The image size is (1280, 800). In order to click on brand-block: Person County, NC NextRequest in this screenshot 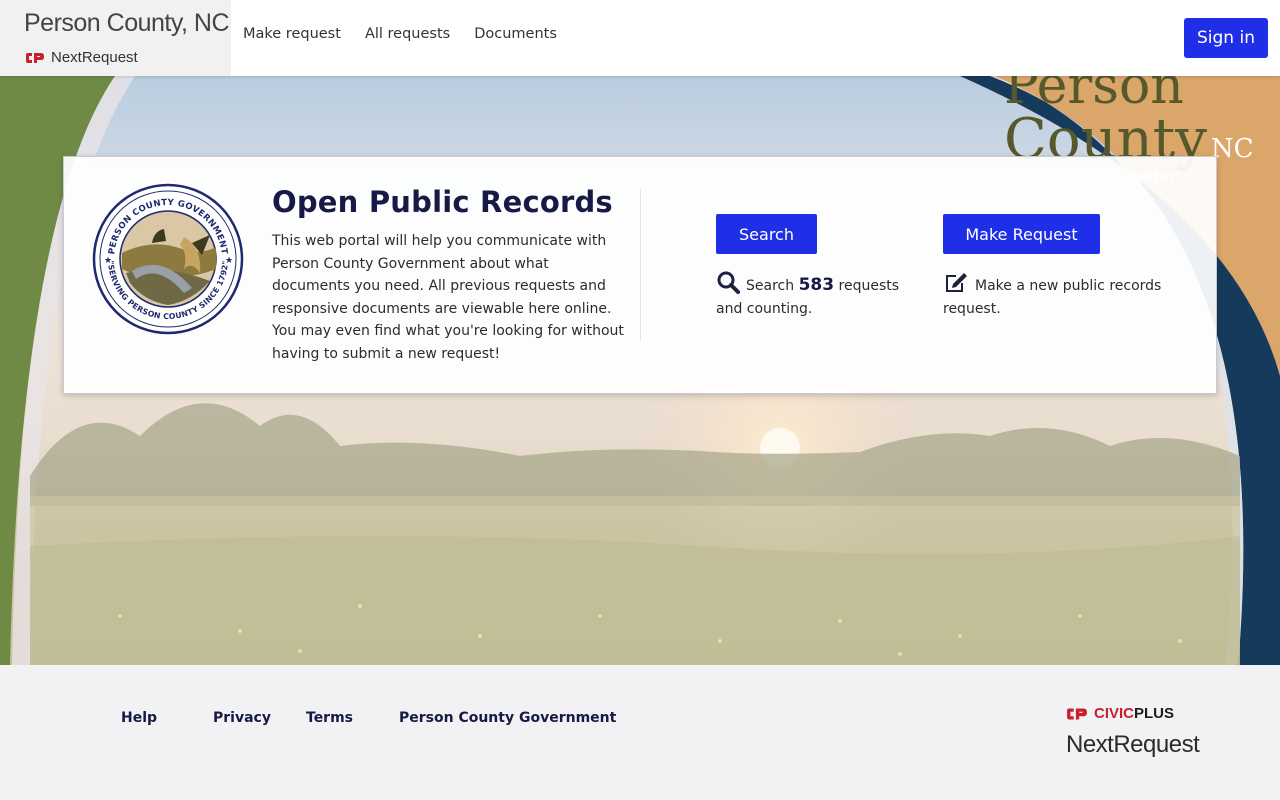, I will do `click(115, 38)`.